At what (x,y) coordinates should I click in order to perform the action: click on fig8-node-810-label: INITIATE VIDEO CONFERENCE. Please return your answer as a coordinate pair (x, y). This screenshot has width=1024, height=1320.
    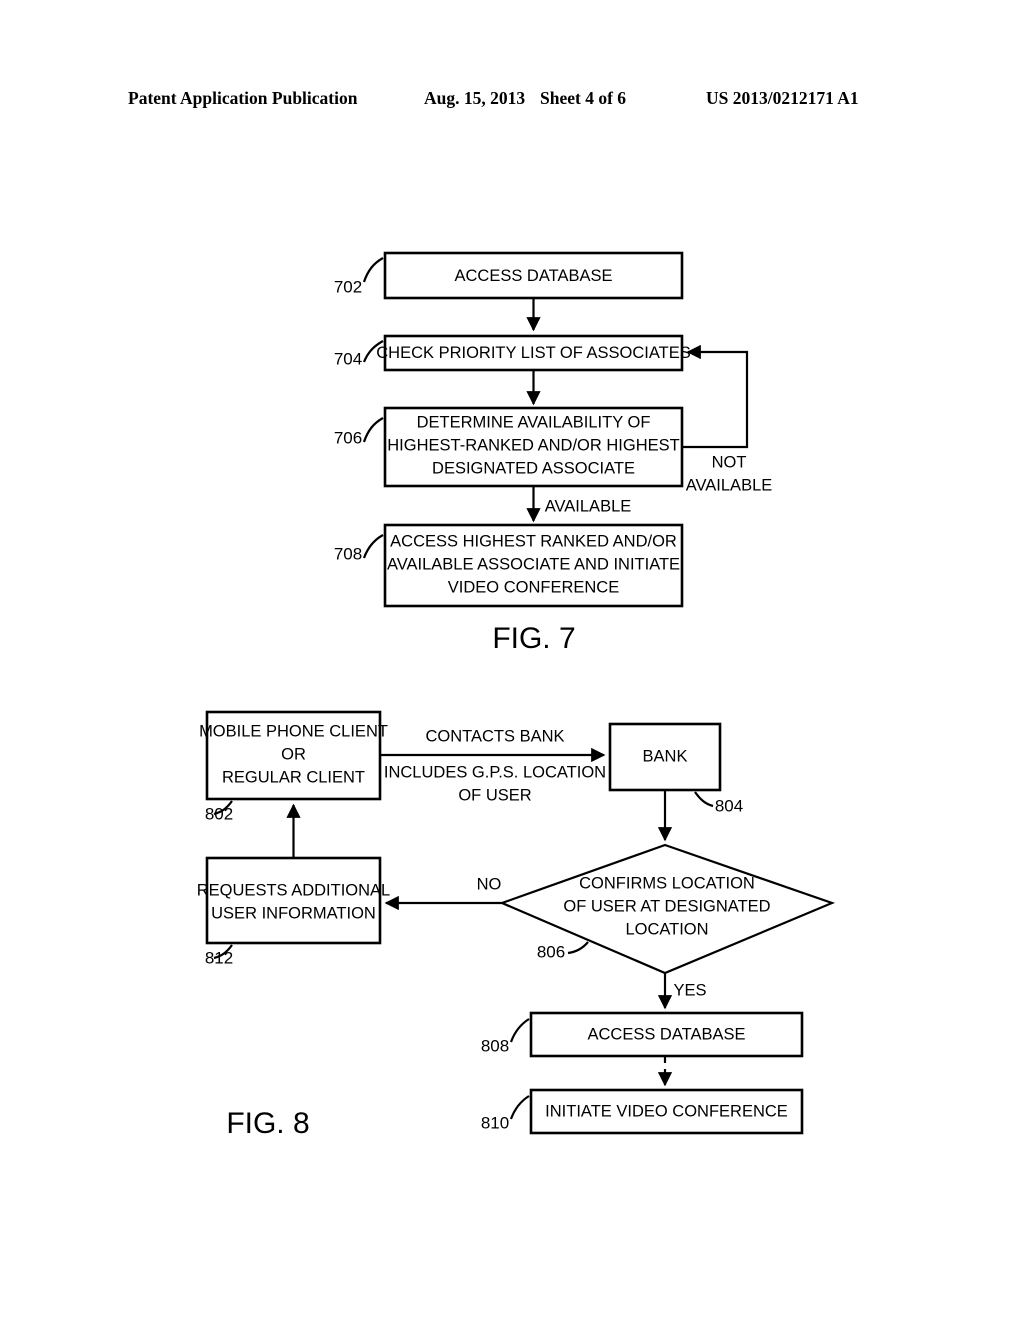
    Looking at the image, I should click on (666, 1111).